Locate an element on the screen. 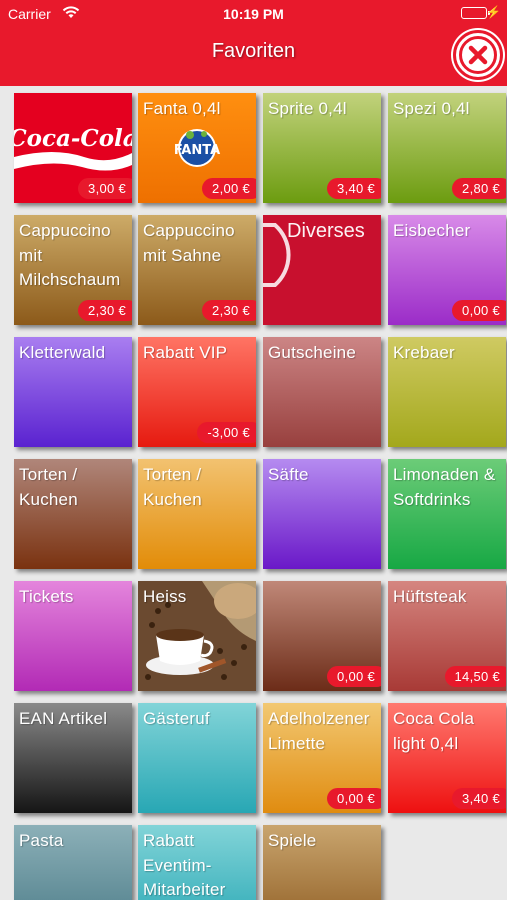 Image resolution: width=507 pixels, height=900 pixels. close-x-icon is located at coordinates (478, 55).